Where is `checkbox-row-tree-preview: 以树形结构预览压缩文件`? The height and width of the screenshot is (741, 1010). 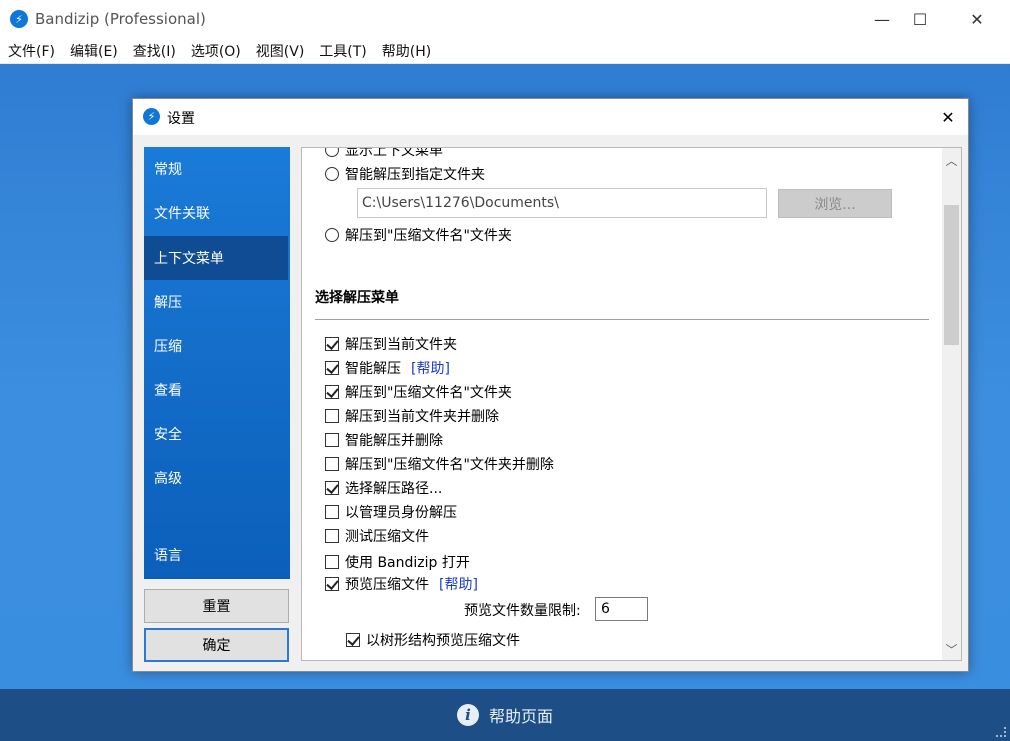 checkbox-row-tree-preview: 以树形结构预览压缩文件 is located at coordinates (433, 640).